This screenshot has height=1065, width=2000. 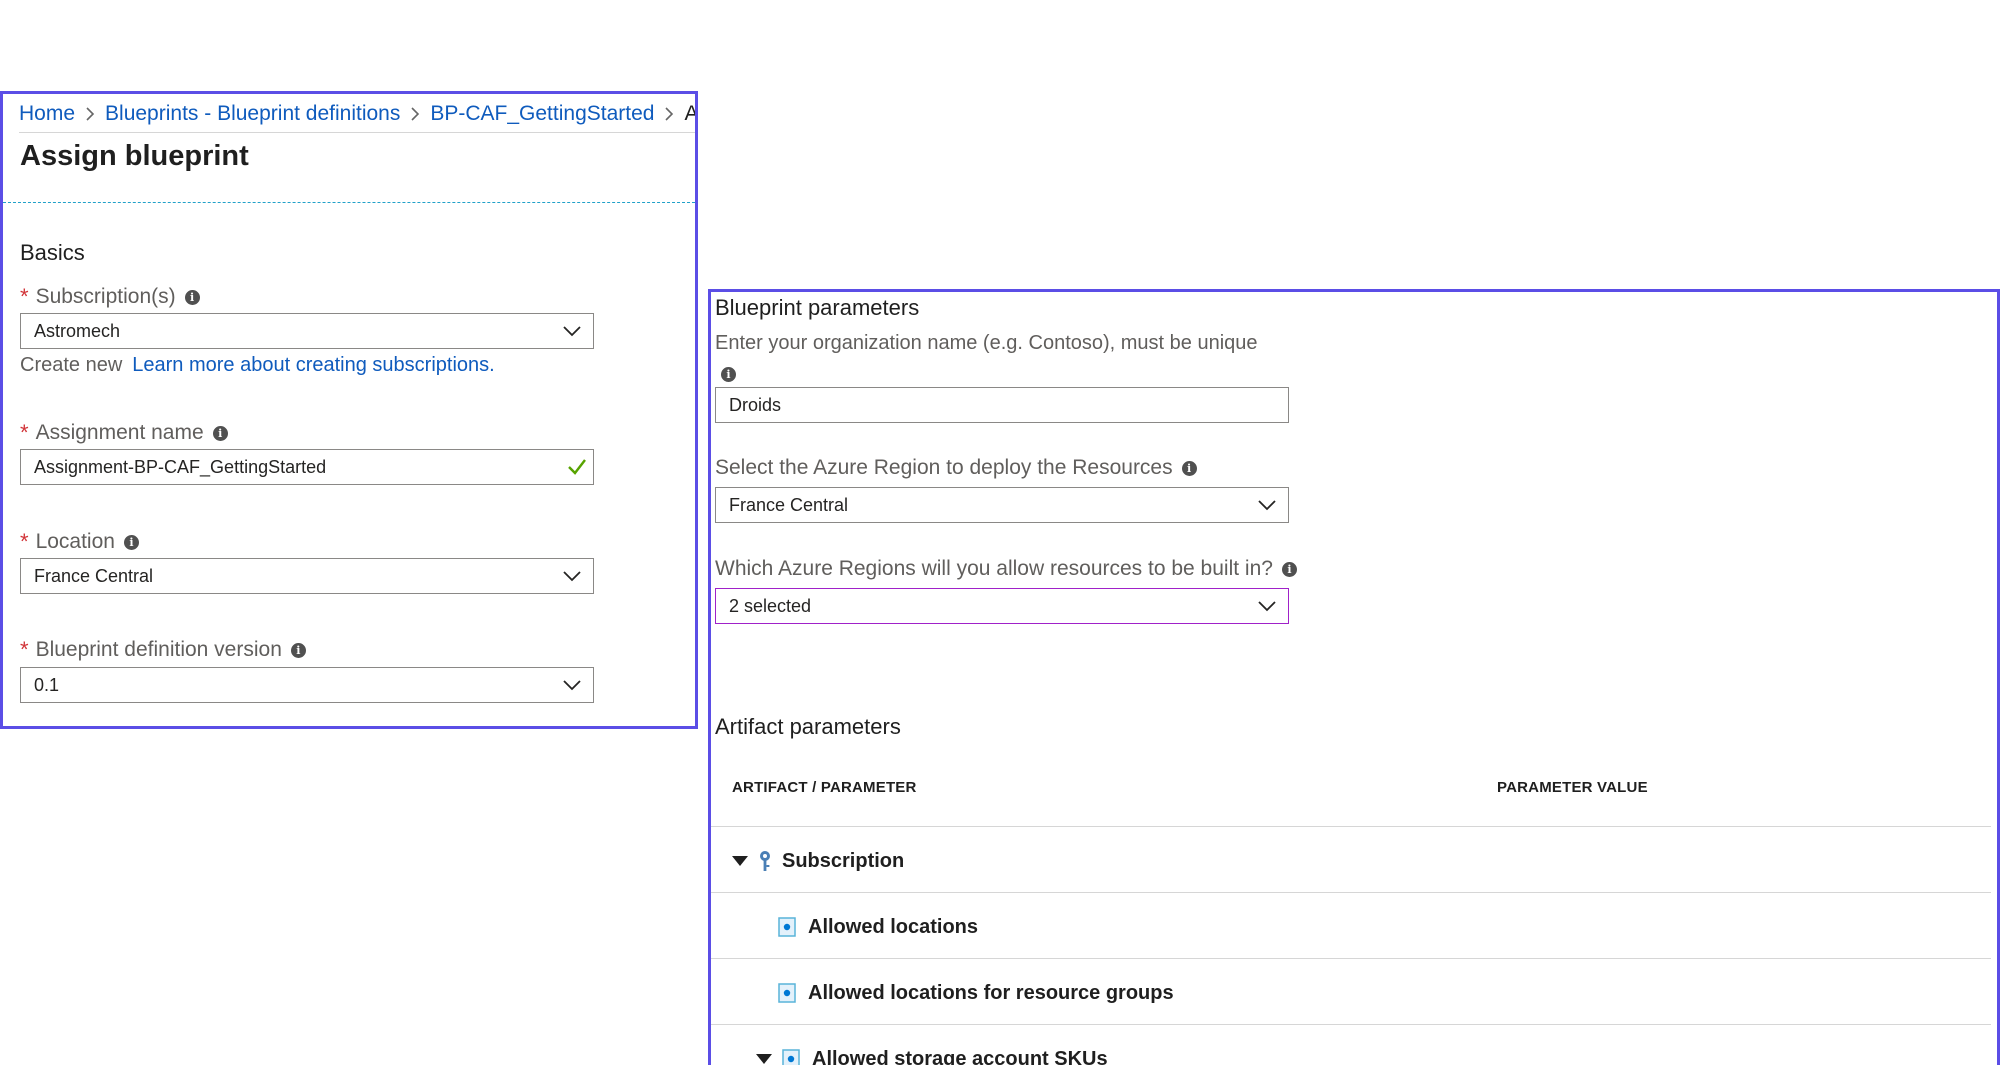 What do you see at coordinates (252, 114) in the screenshot?
I see `breadcrumb-blueprint-definitions: Blueprints - Blueprint definitions` at bounding box center [252, 114].